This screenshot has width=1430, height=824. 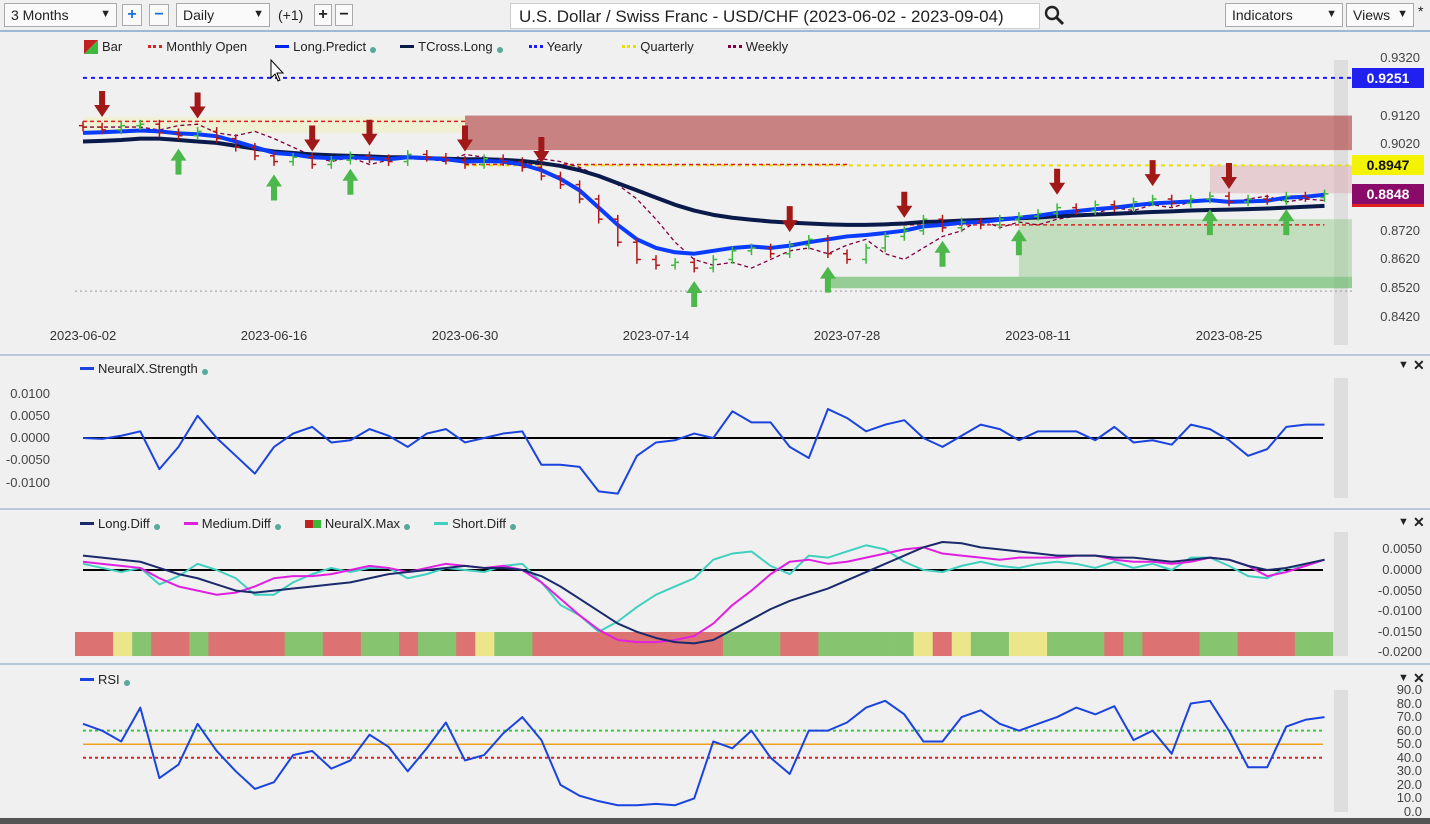 What do you see at coordinates (479, 523) in the screenshot?
I see `legend-short-diff: Short.Diff` at bounding box center [479, 523].